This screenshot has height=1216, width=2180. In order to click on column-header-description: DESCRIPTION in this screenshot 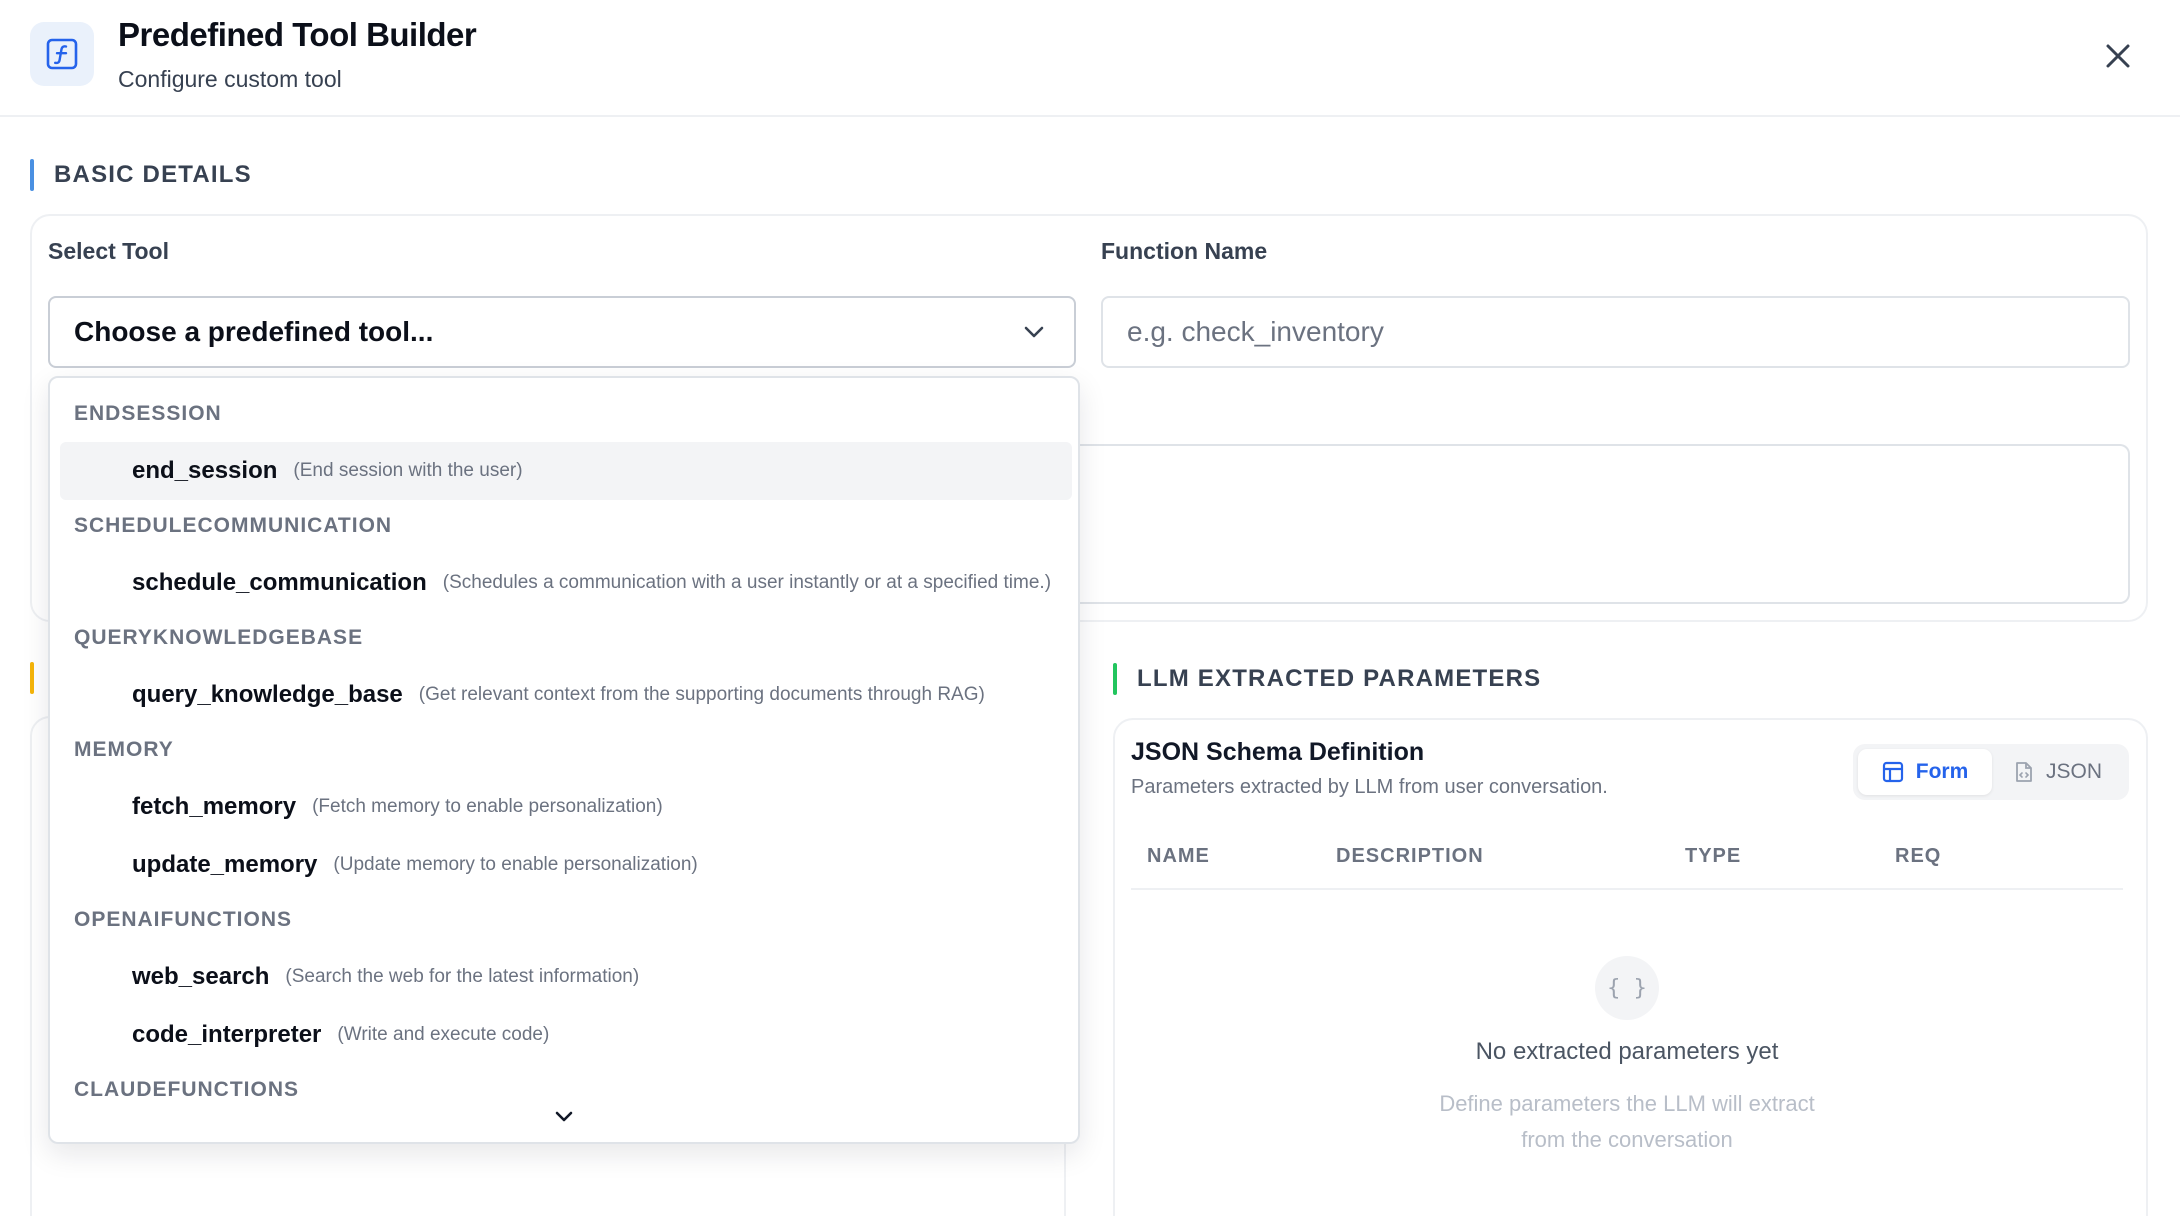, I will do `click(1410, 856)`.